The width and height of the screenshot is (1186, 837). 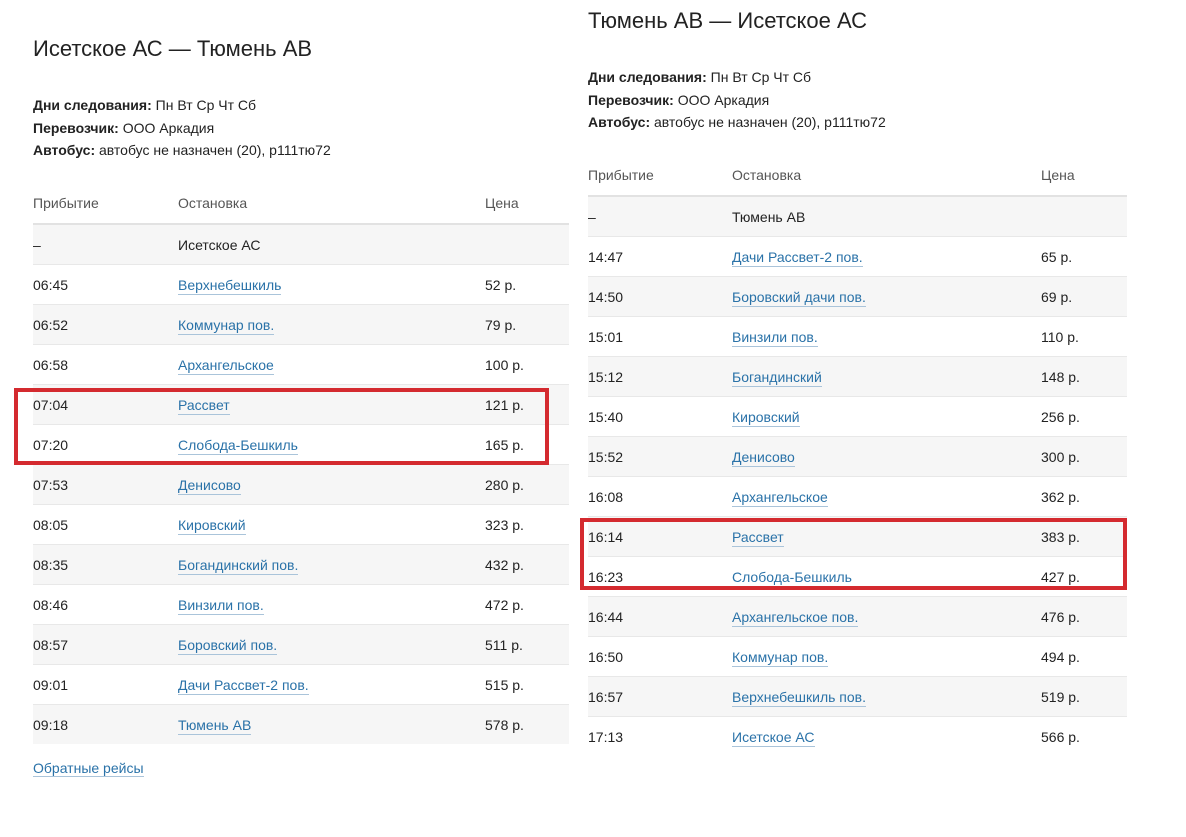 I want to click on arrival-time: 15:01, so click(x=660, y=336).